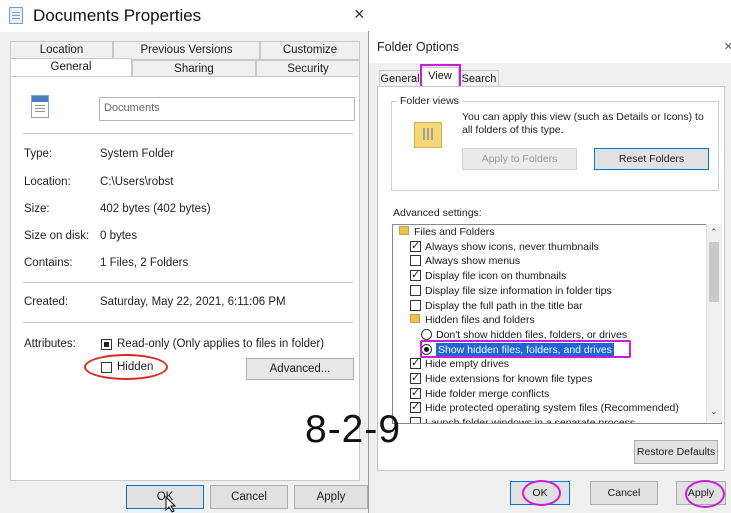 This screenshot has width=731, height=513. What do you see at coordinates (119, 236) in the screenshot?
I see `size-on-disk-value: 0 bytes` at bounding box center [119, 236].